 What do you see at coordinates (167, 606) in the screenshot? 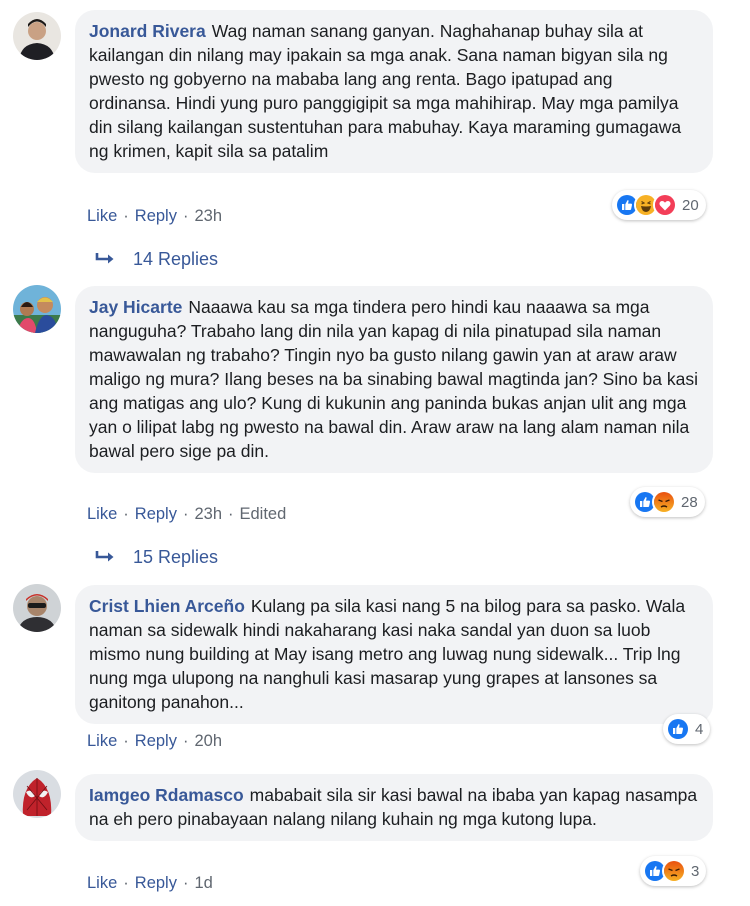
I see `comment-author: Crist Lhien Arceño` at bounding box center [167, 606].